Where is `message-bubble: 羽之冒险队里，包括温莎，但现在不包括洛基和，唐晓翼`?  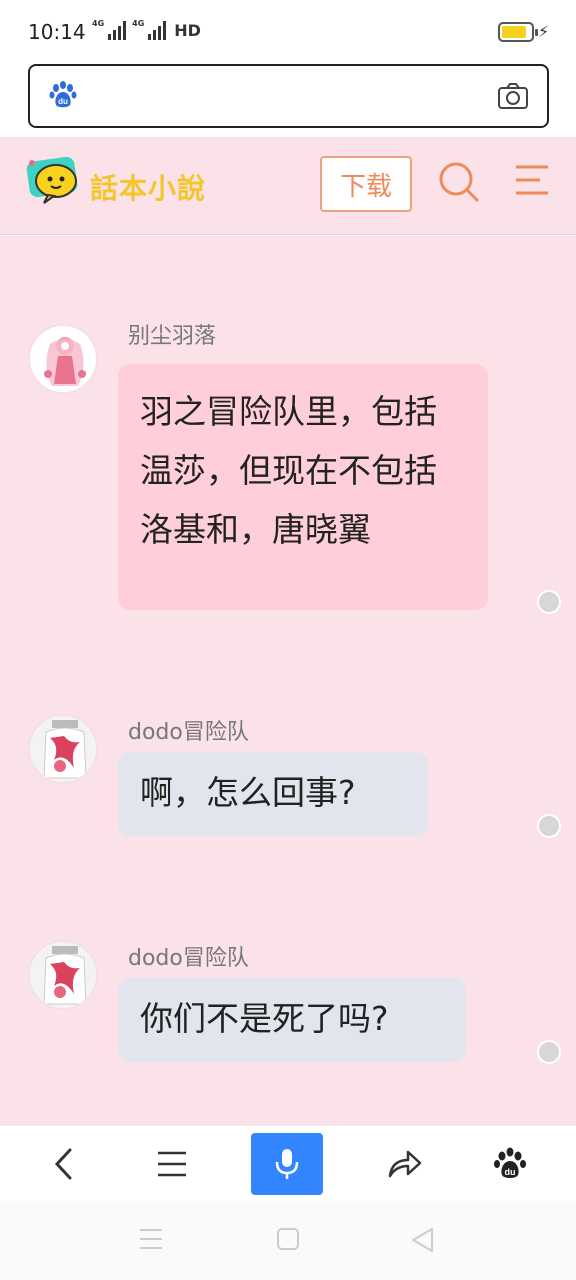
message-bubble: 羽之冒险队里，包括温莎，但现在不包括洛基和，唐晓翼 is located at coordinates (303, 487).